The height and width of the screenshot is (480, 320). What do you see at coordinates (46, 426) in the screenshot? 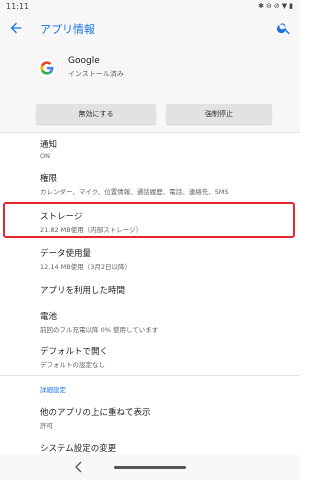
I see `setting-summary: 許可` at bounding box center [46, 426].